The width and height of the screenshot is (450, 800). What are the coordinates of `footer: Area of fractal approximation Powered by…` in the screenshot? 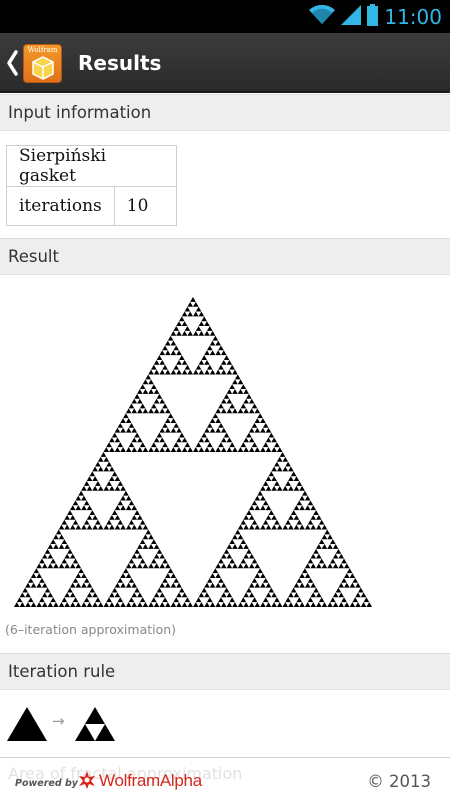 It's located at (225, 778).